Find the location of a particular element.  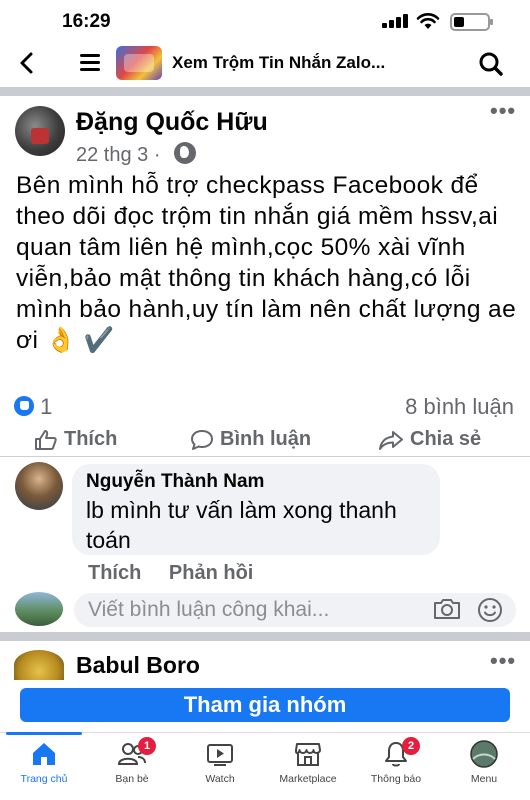

status-time: 16:29 is located at coordinates (86, 21).